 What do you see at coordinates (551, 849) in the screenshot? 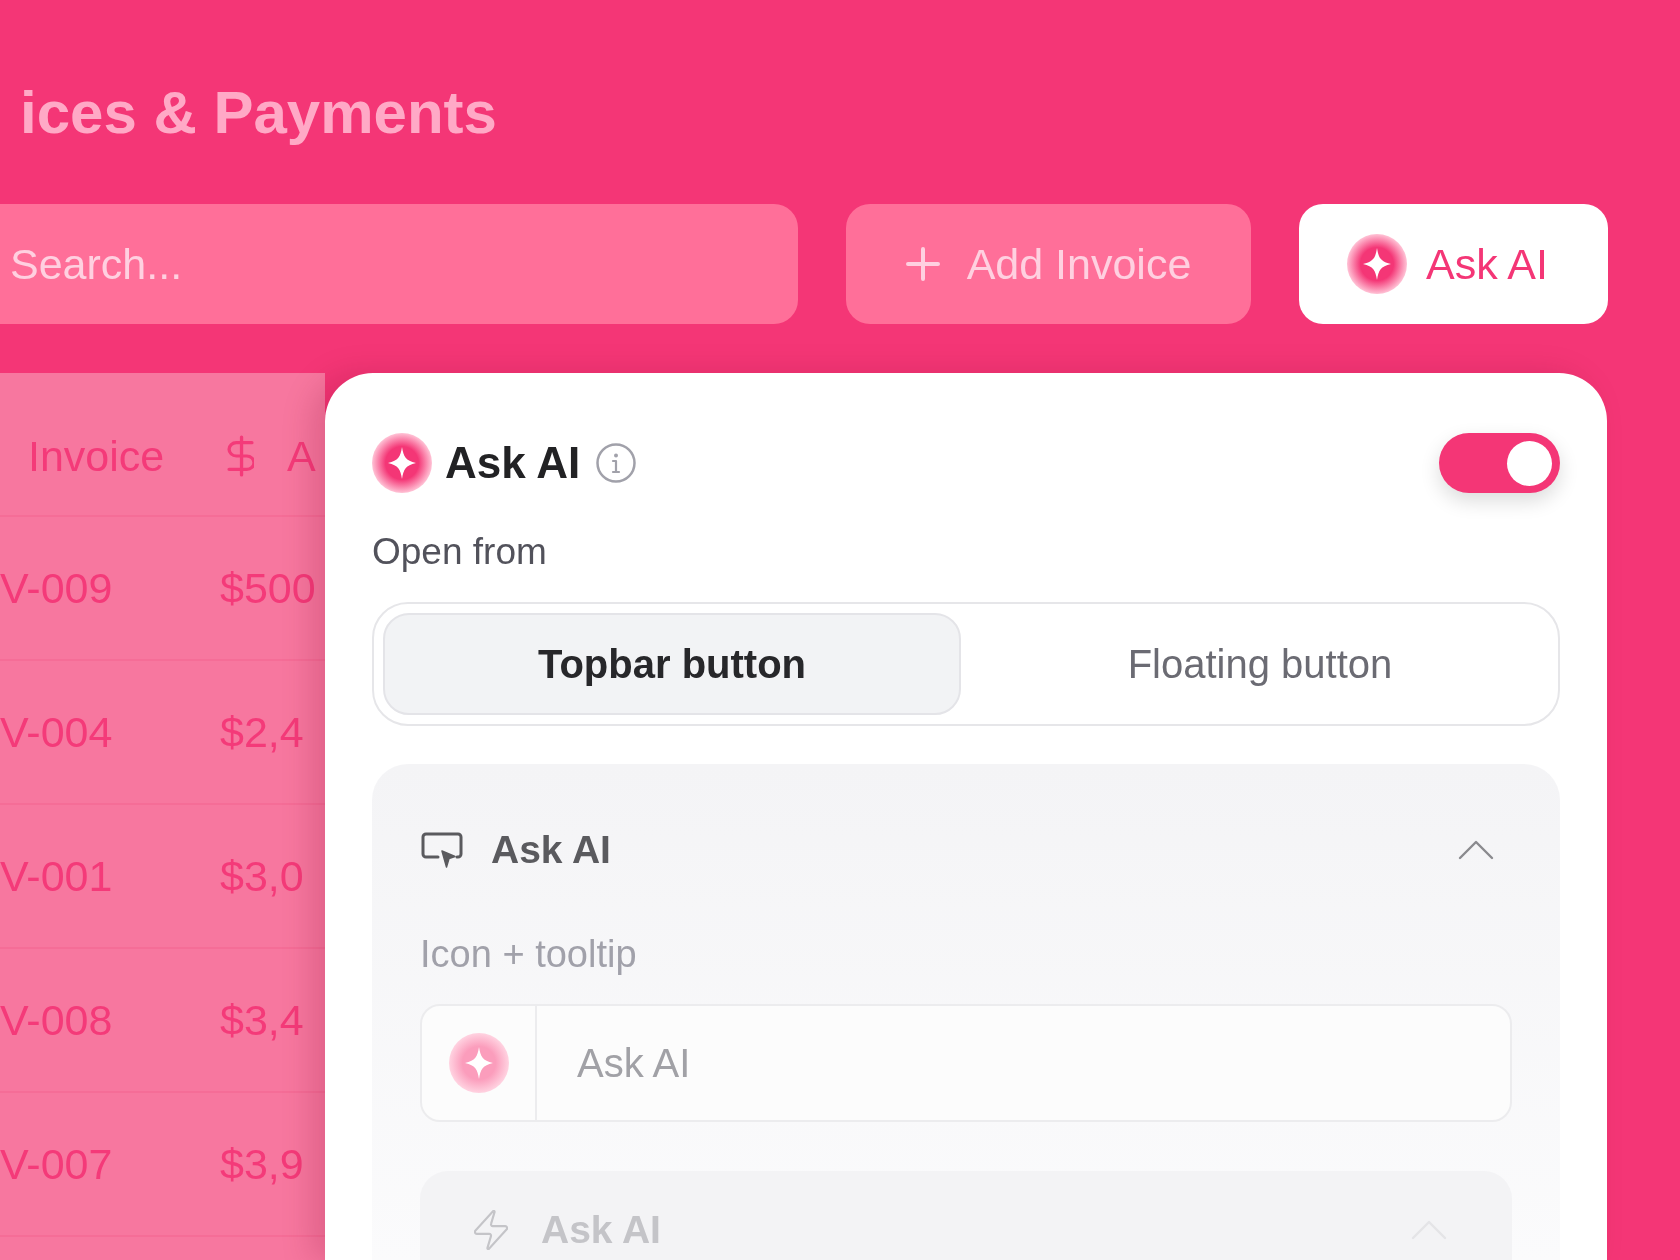
I see `card-title: Ask AI` at bounding box center [551, 849].